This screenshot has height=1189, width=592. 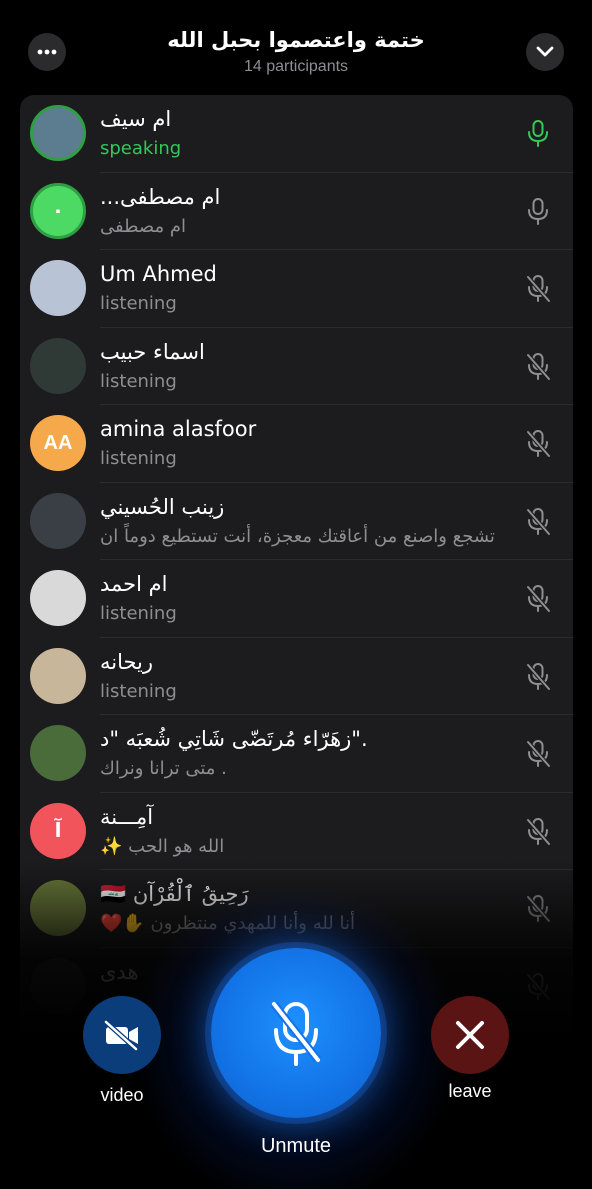 I want to click on participant-name: هدى, so click(x=119, y=971).